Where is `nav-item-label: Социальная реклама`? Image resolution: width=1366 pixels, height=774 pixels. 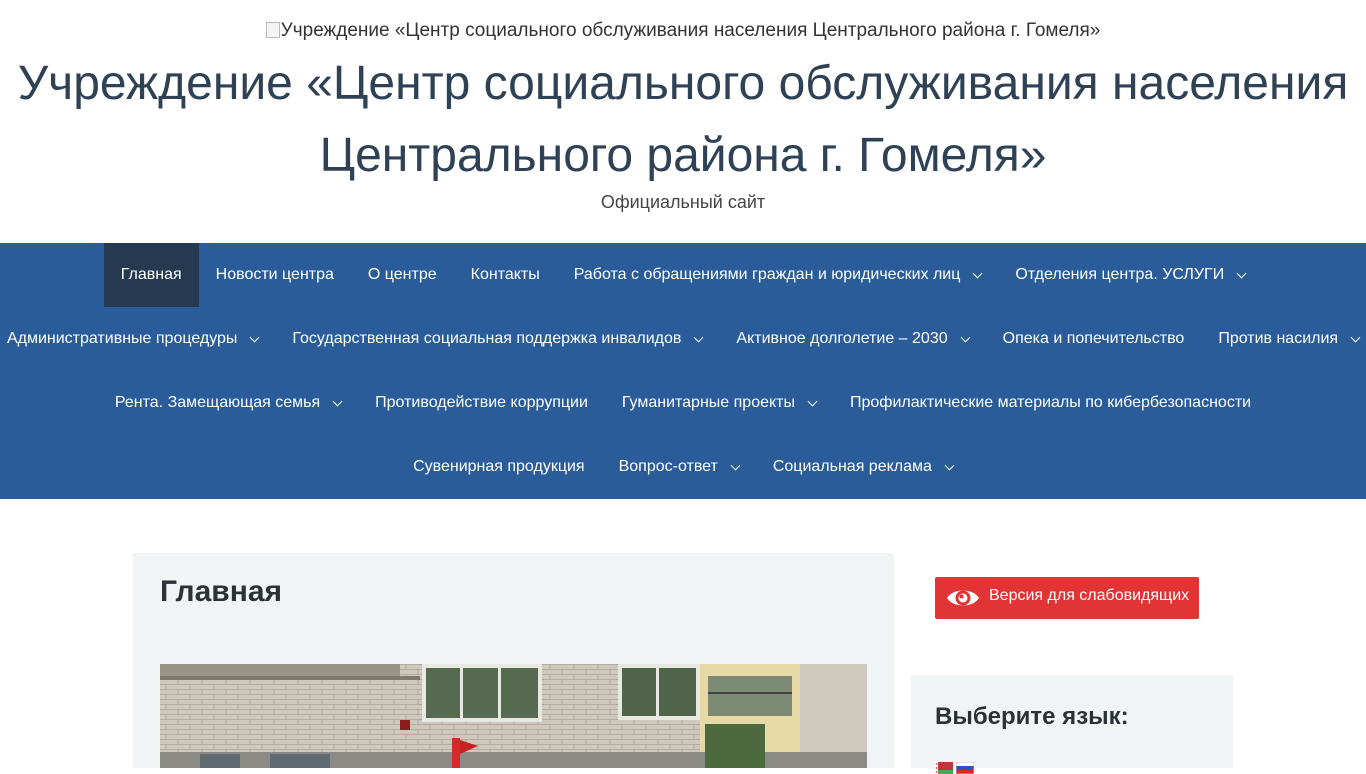 nav-item-label: Социальная реклама is located at coordinates (852, 466).